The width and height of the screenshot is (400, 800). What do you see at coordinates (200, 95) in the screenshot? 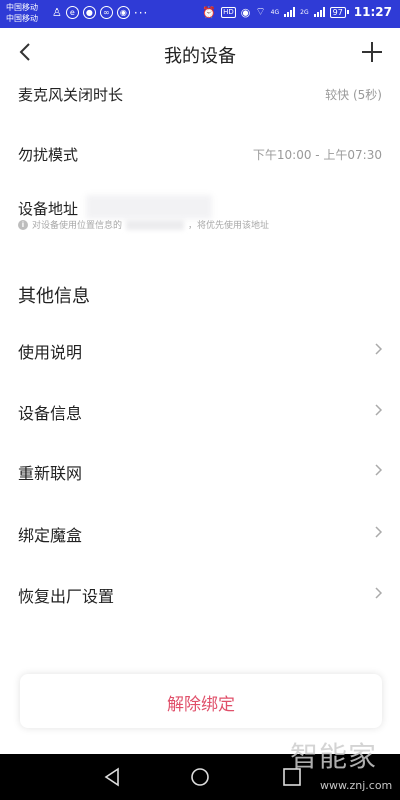
I see `mic-off-duration-row: 麦克风关闭时长 较快 (5秒)` at bounding box center [200, 95].